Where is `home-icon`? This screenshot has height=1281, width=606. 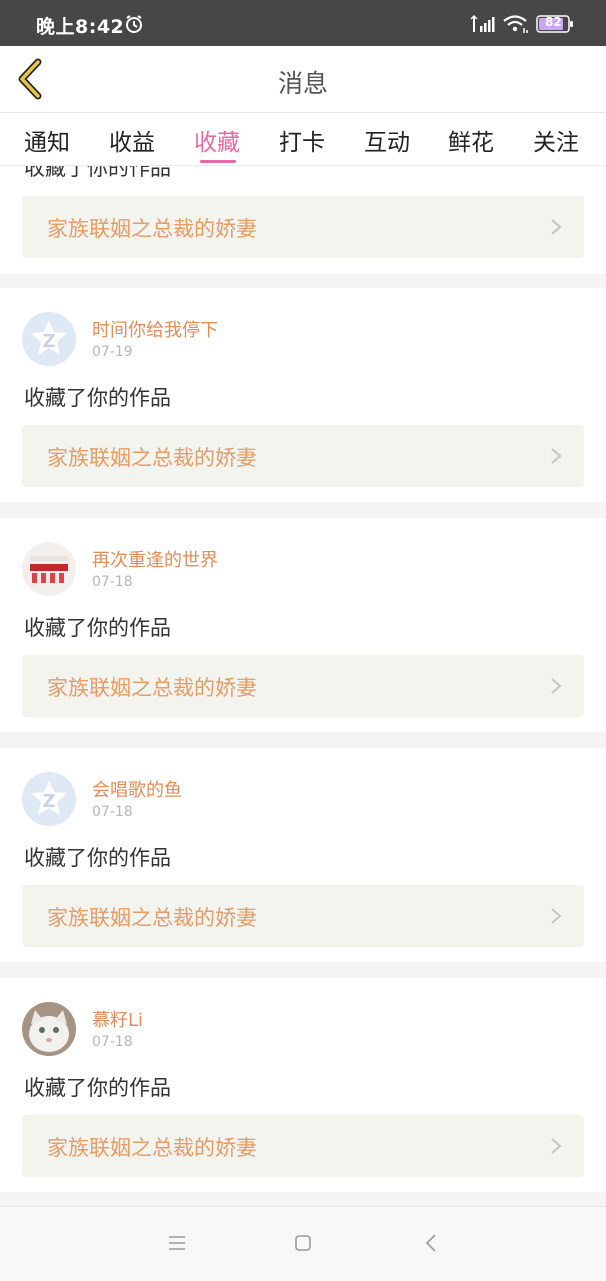
home-icon is located at coordinates (303, 1245).